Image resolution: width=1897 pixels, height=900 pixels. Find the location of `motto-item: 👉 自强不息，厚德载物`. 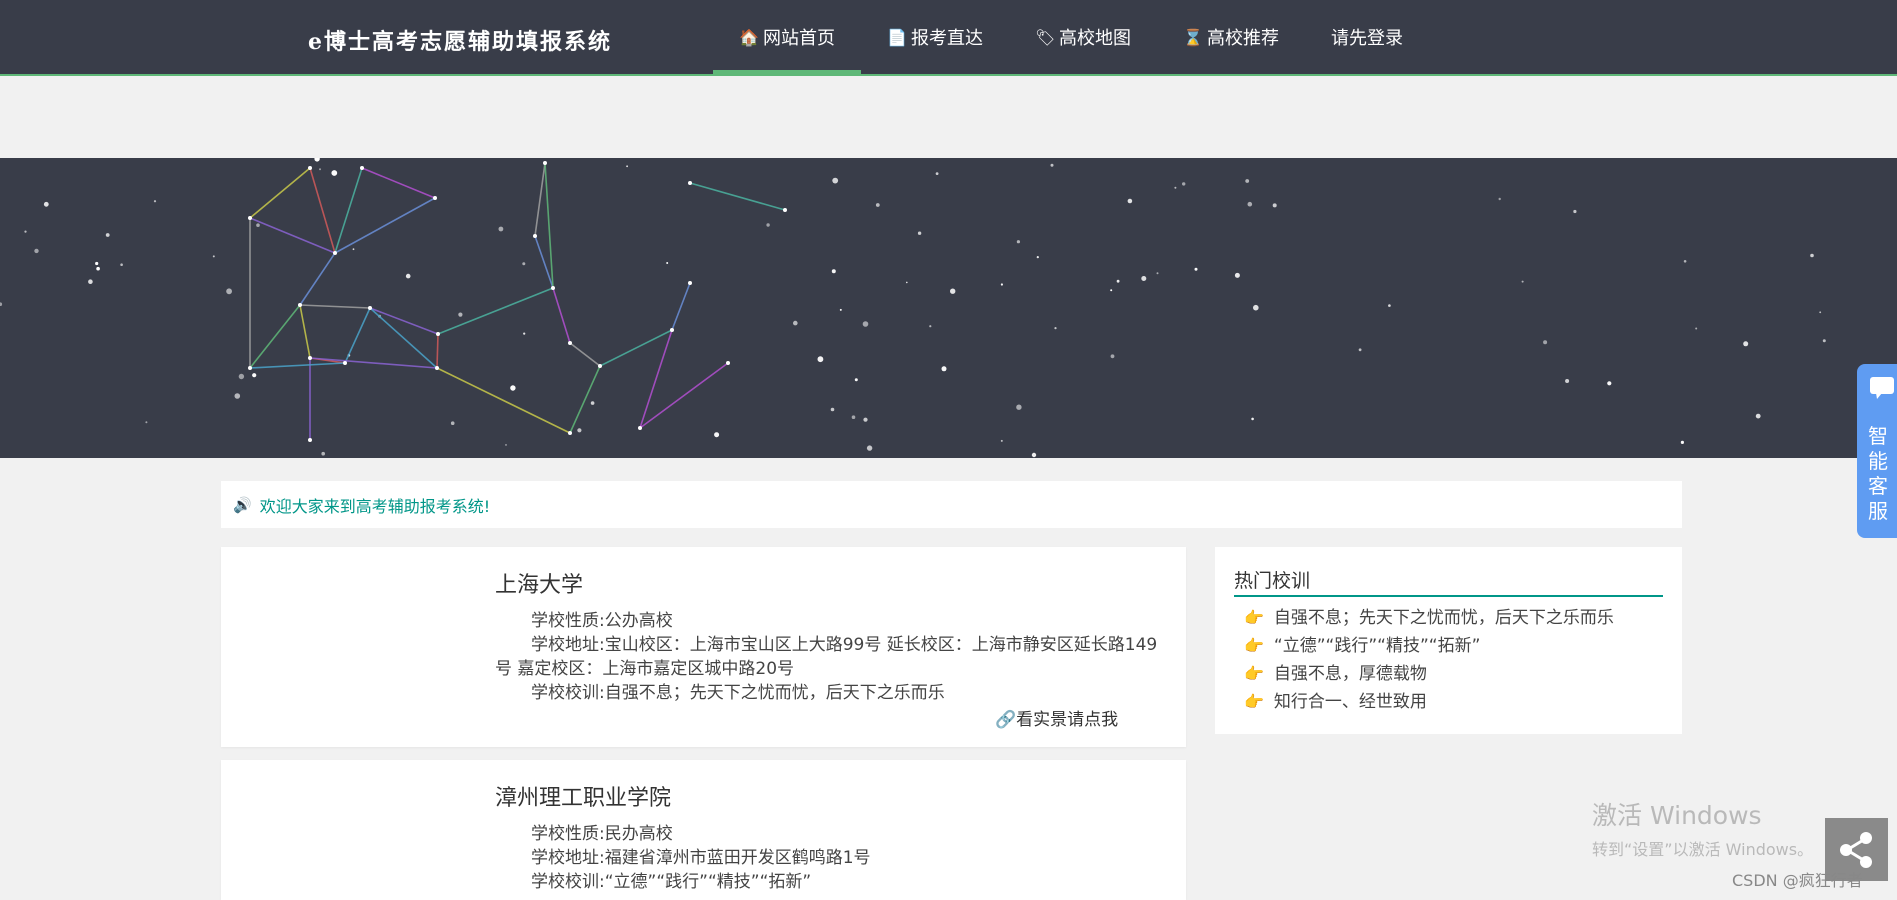

motto-item: 👉 自强不息，厚德载物 is located at coordinates (1429, 674).